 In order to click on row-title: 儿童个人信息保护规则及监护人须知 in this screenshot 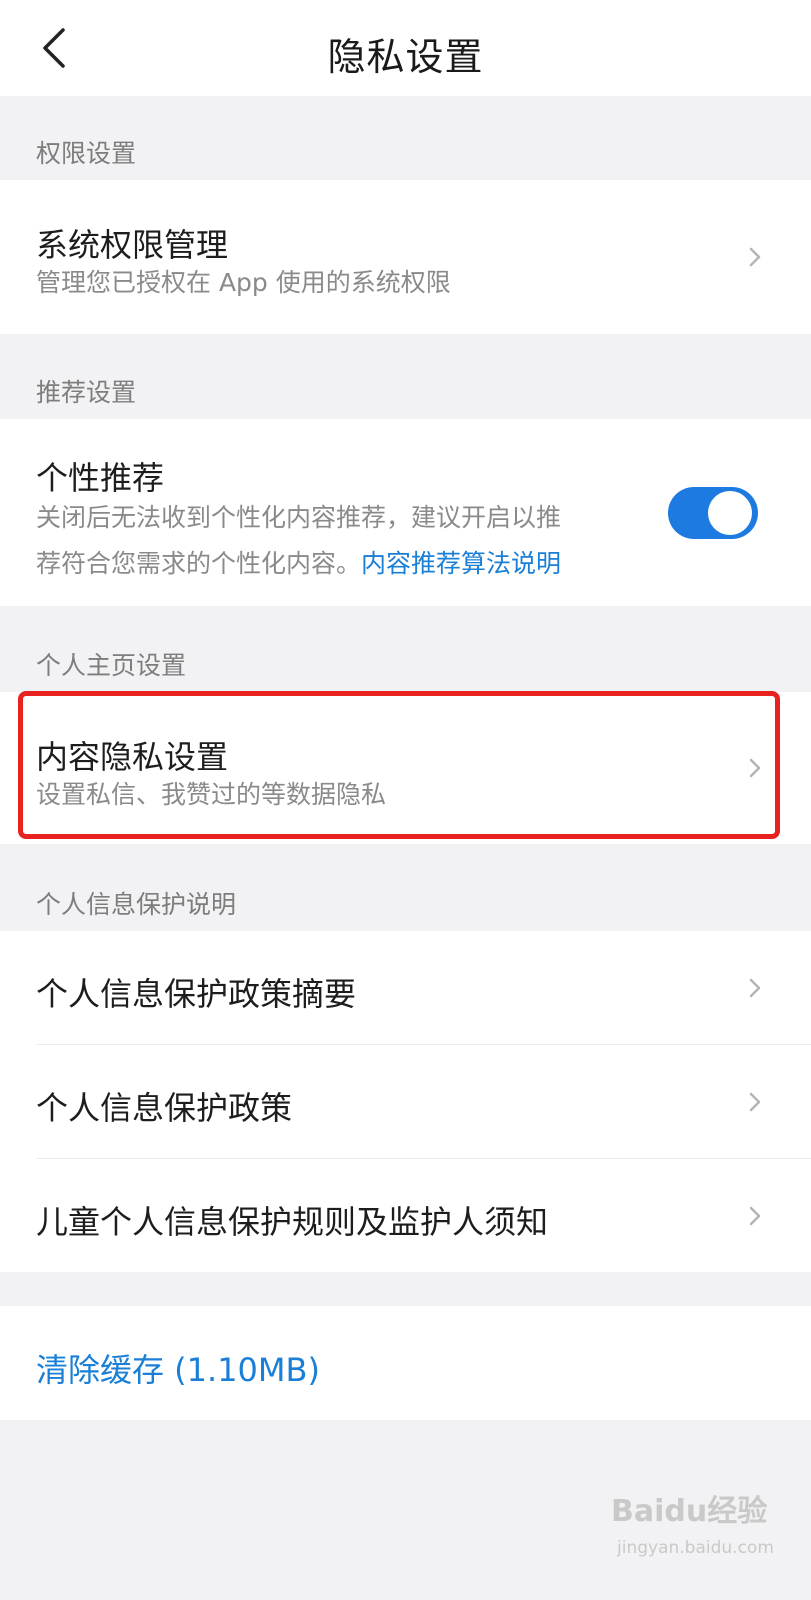, I will do `click(292, 1222)`.